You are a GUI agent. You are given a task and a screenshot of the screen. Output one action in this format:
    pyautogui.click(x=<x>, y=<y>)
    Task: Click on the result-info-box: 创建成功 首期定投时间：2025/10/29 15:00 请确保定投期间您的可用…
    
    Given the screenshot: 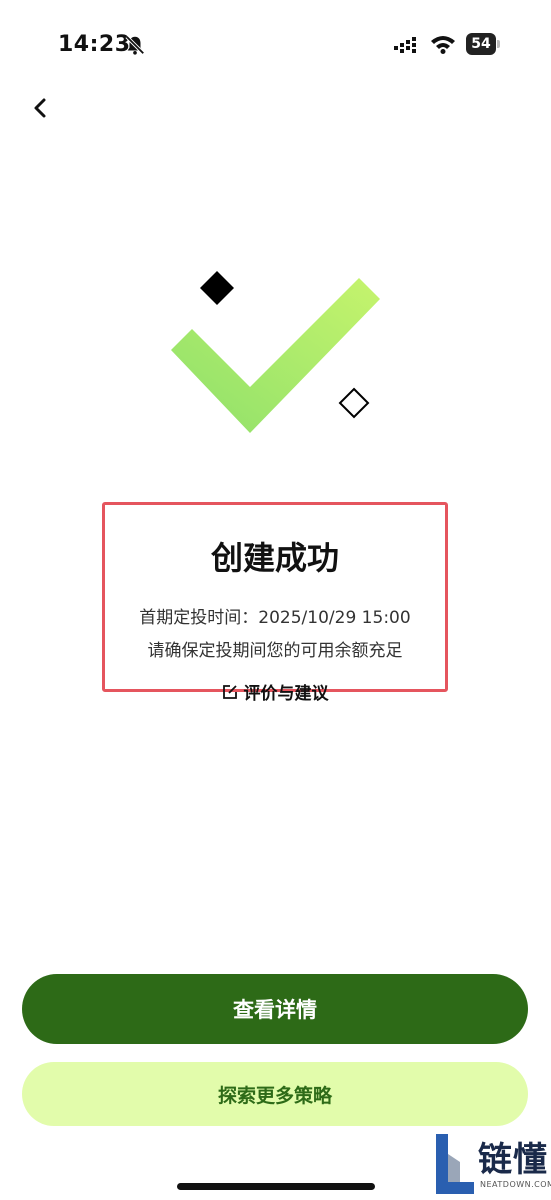 What is the action you would take?
    pyautogui.click(x=275, y=603)
    